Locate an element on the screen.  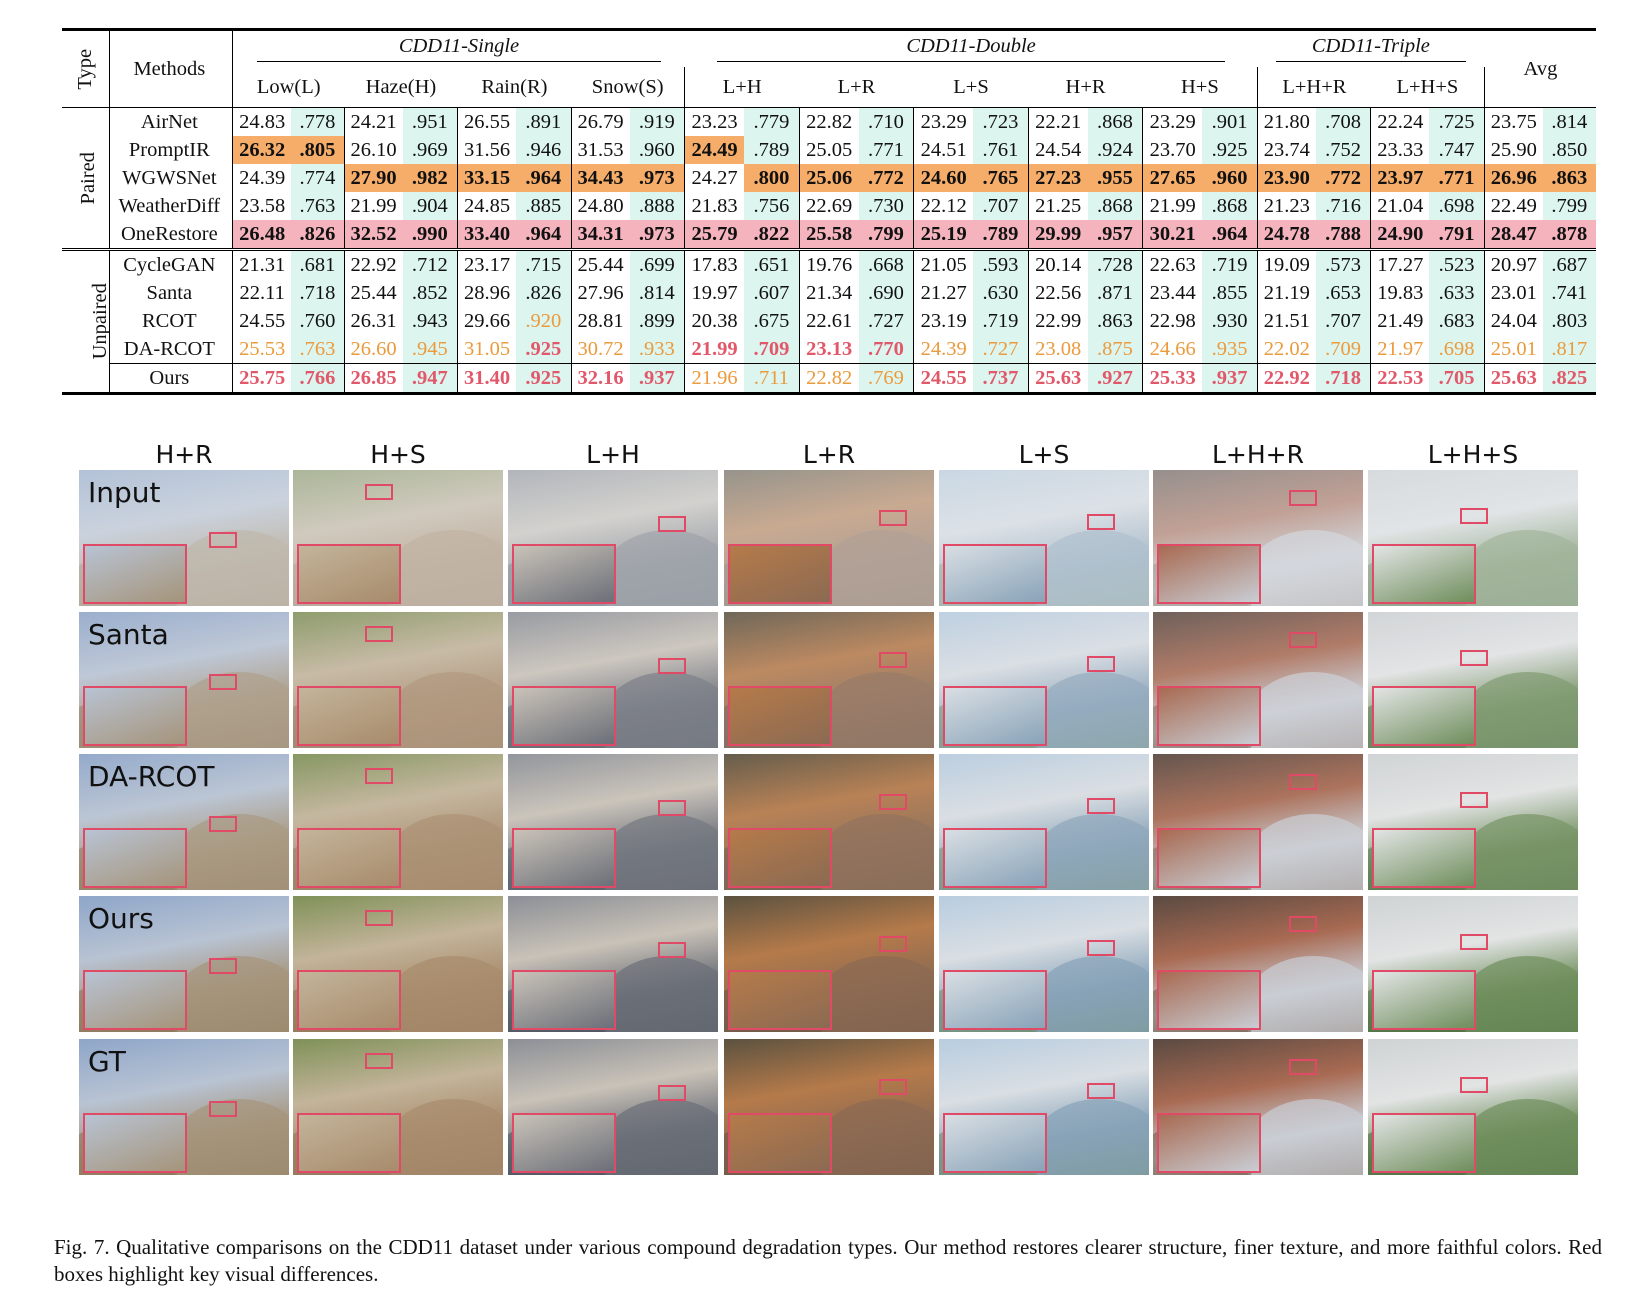
ssim-value: .630 is located at coordinates (1001, 293).